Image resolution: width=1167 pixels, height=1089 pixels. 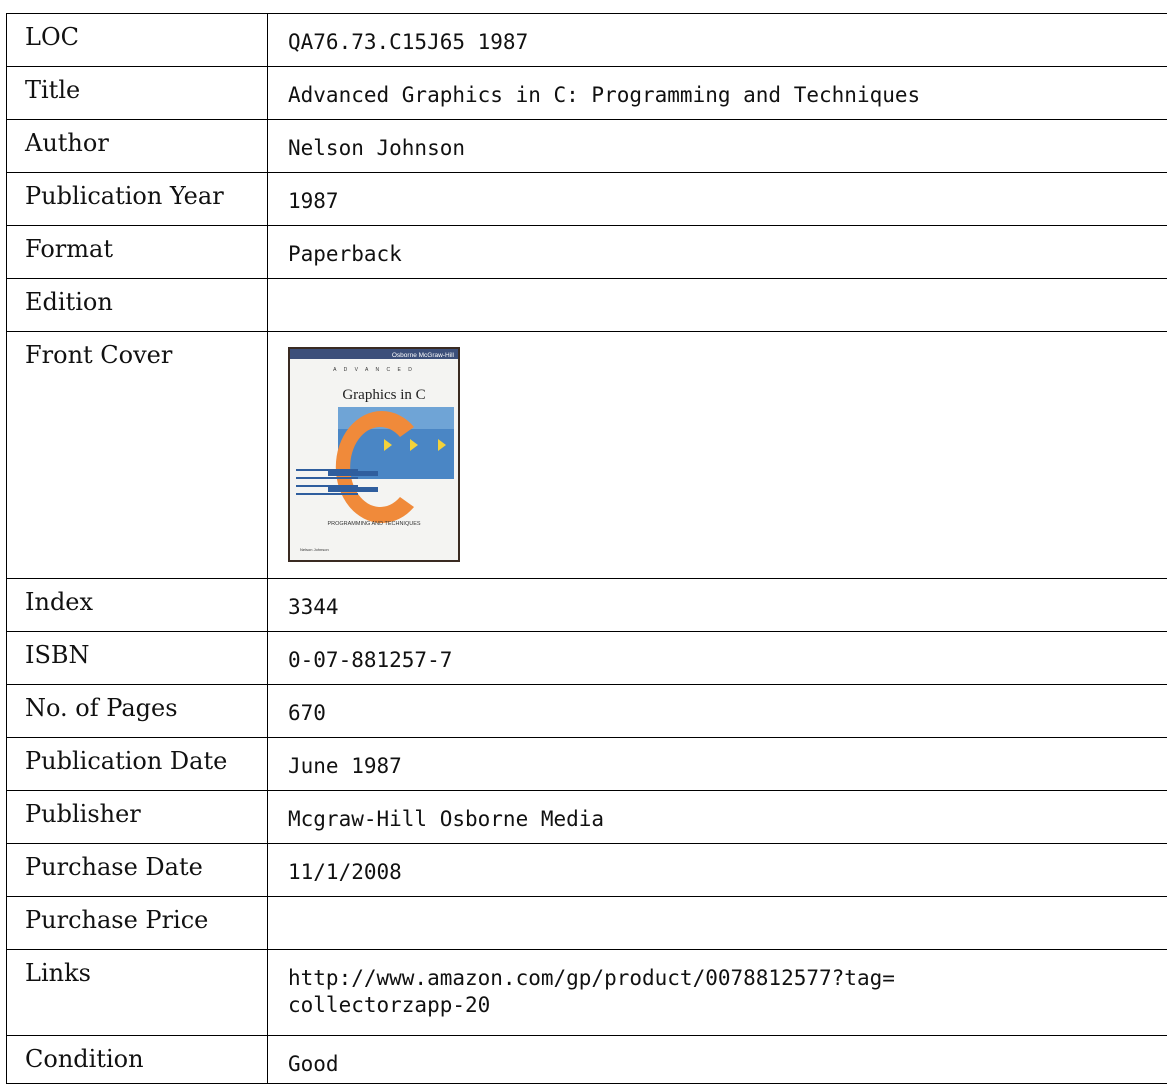 I want to click on row-index: Index 3344, so click(x=586, y=605).